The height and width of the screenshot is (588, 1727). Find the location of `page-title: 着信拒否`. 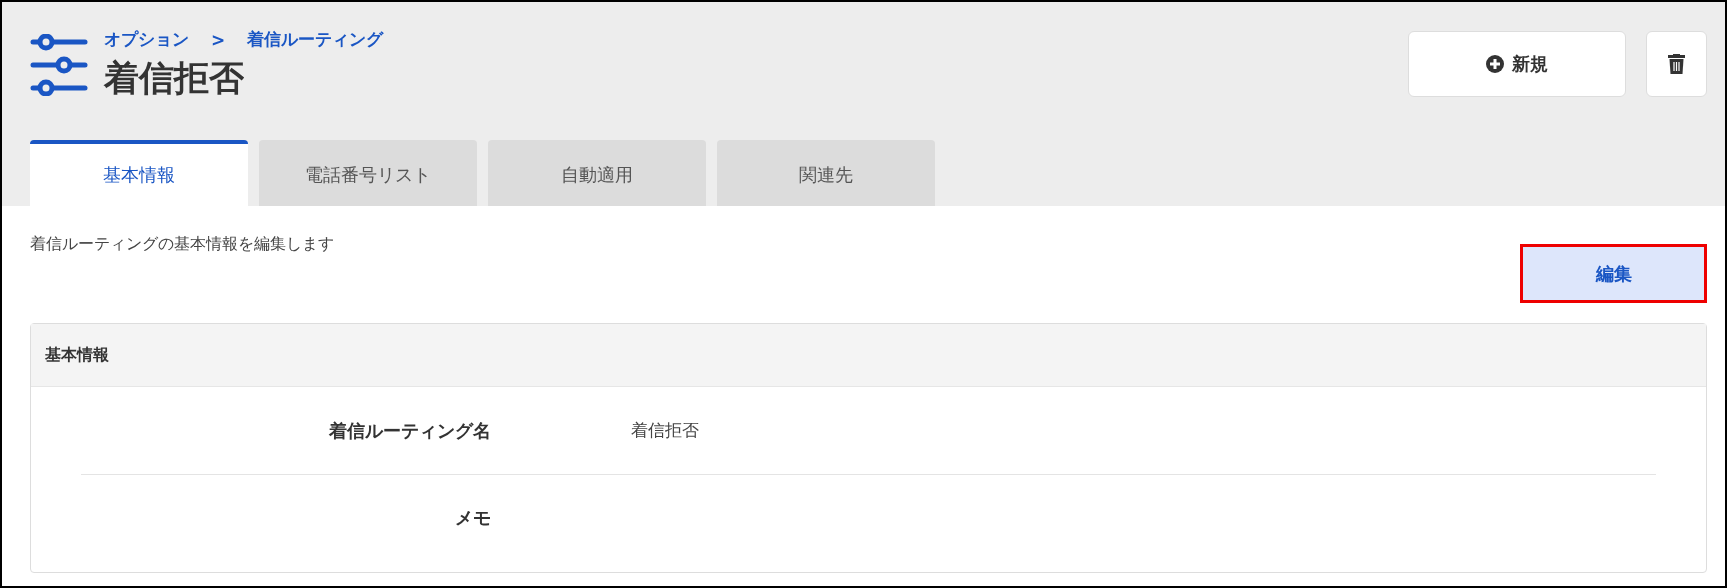

page-title: 着信拒否 is located at coordinates (174, 78).